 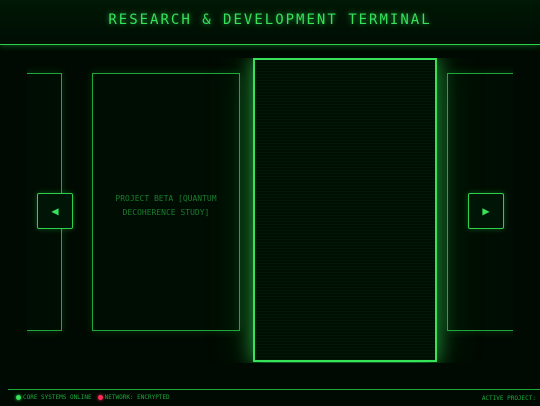 I want to click on header: RESEARCH & DEVELOPMENT TERMINAL, so click(x=270, y=22).